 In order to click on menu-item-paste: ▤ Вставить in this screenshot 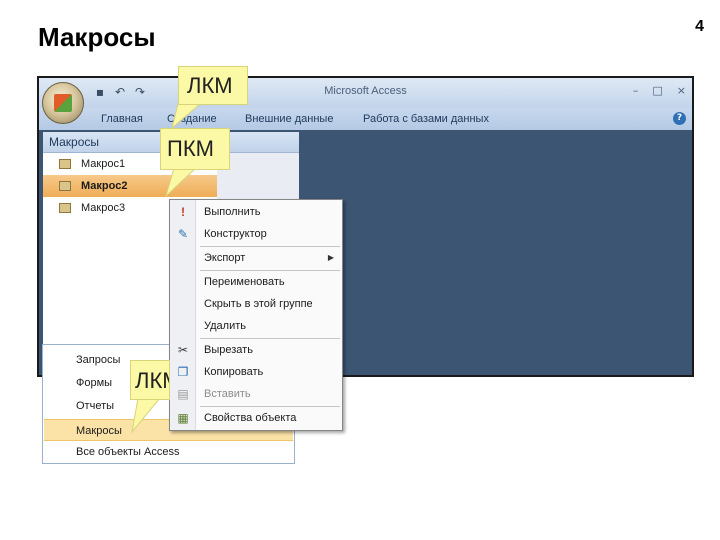, I will do `click(256, 394)`.